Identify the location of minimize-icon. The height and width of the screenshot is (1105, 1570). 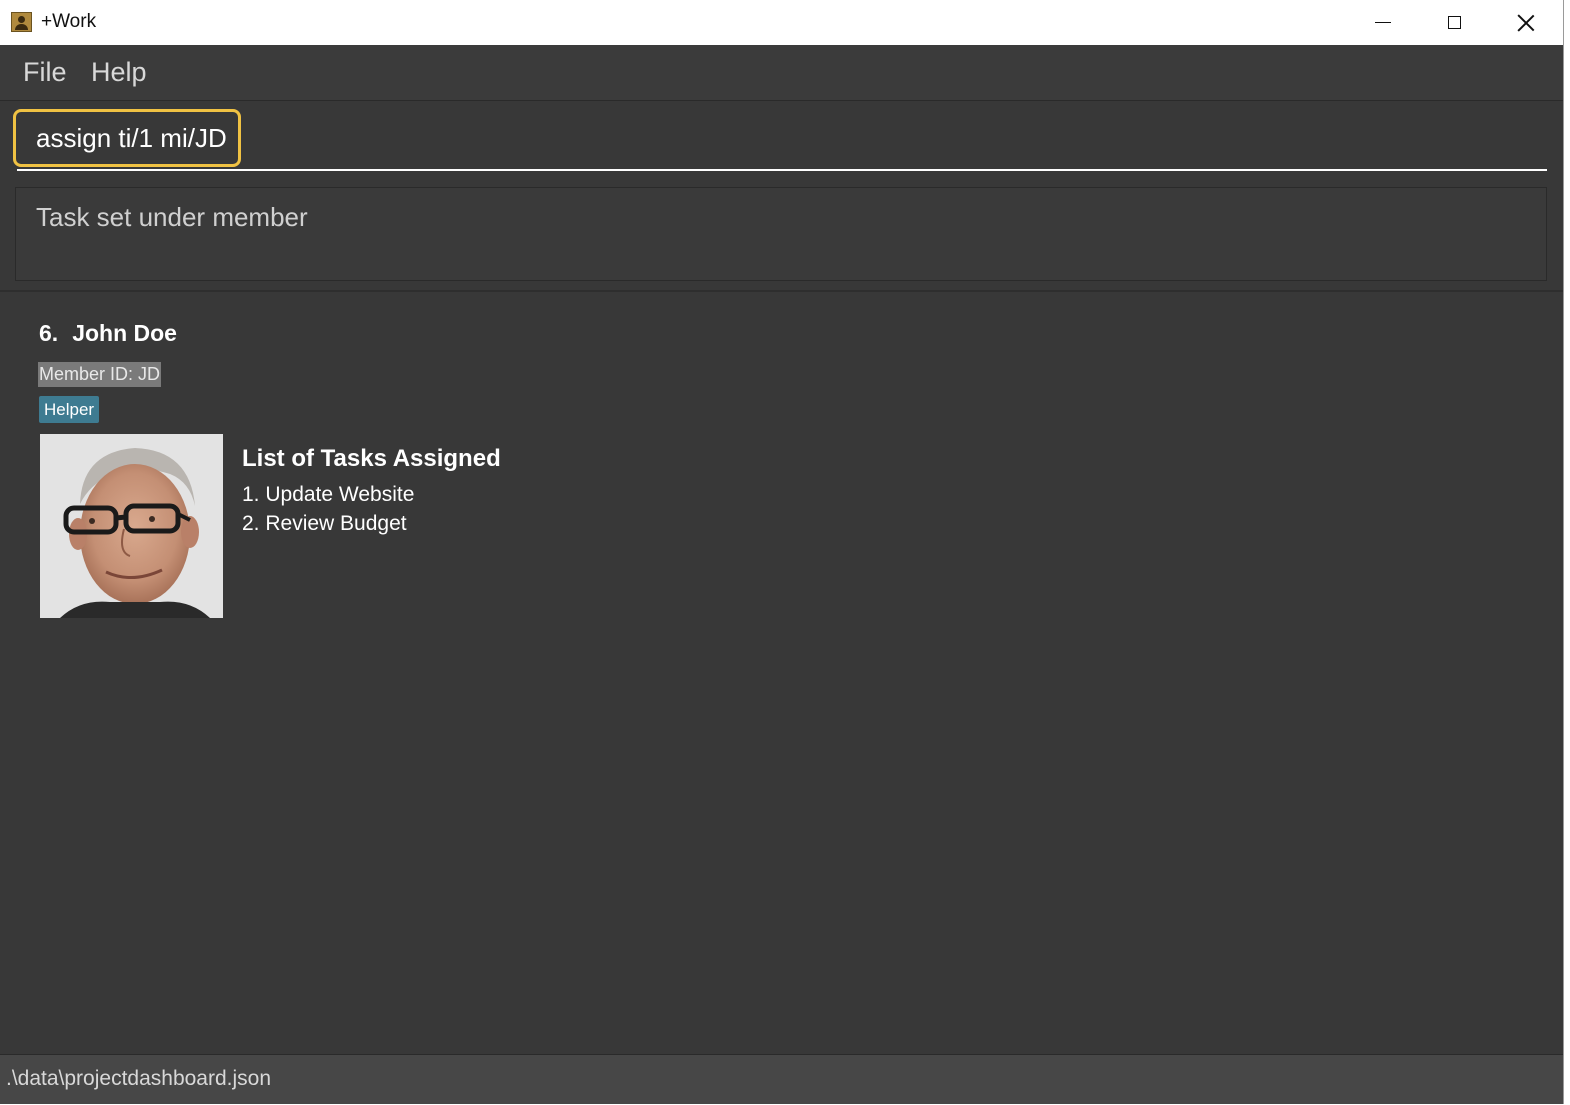
(1383, 22).